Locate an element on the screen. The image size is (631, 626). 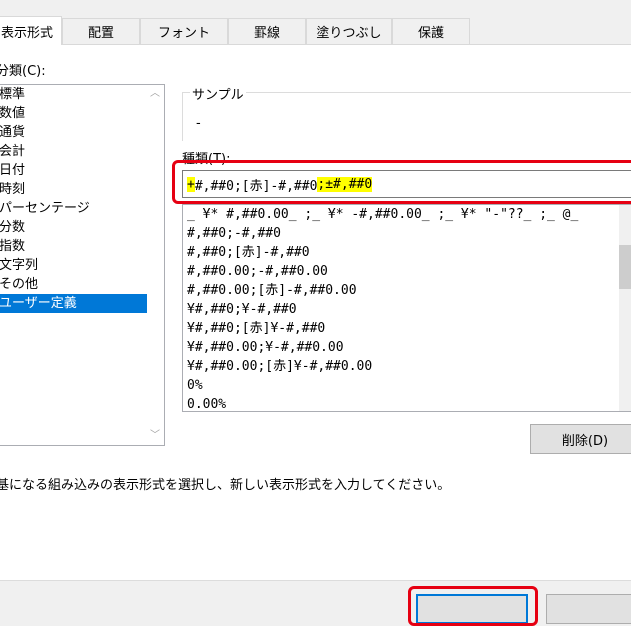
format-code-item: ¥#,##0.00;¥-#,##0.00 is located at coordinates (407, 347).